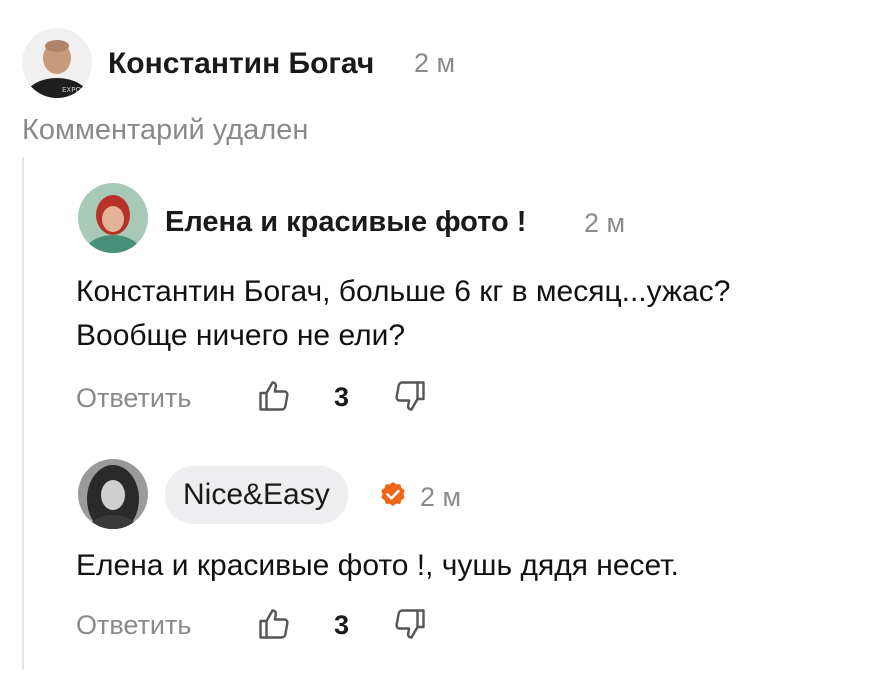 The width and height of the screenshot is (888, 688). What do you see at coordinates (113, 494) in the screenshot?
I see `avatar-nice-easy` at bounding box center [113, 494].